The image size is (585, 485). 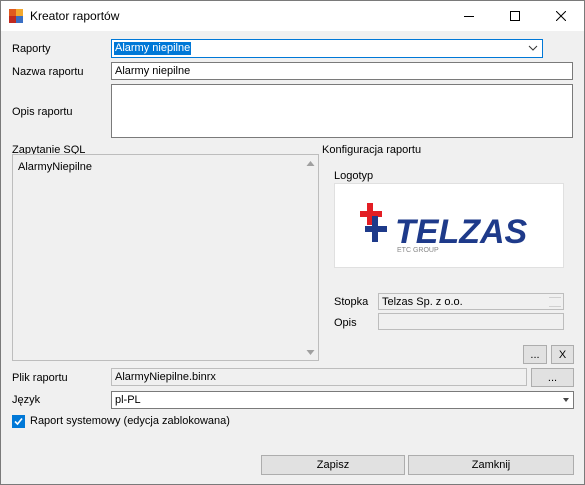 I want to click on report-name-input: Alarmy niepilne, so click(x=342, y=71).